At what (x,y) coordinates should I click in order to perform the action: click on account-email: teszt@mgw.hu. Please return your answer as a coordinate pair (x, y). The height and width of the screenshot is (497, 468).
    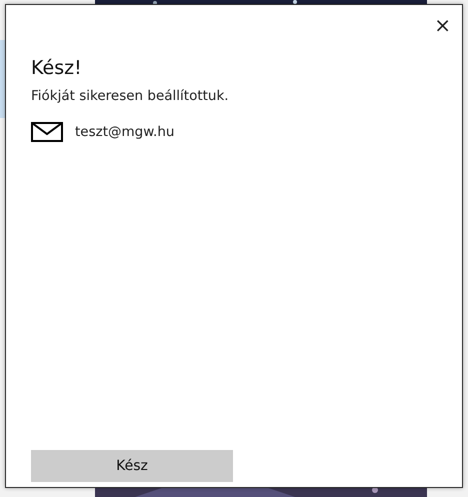
    Looking at the image, I should click on (124, 132).